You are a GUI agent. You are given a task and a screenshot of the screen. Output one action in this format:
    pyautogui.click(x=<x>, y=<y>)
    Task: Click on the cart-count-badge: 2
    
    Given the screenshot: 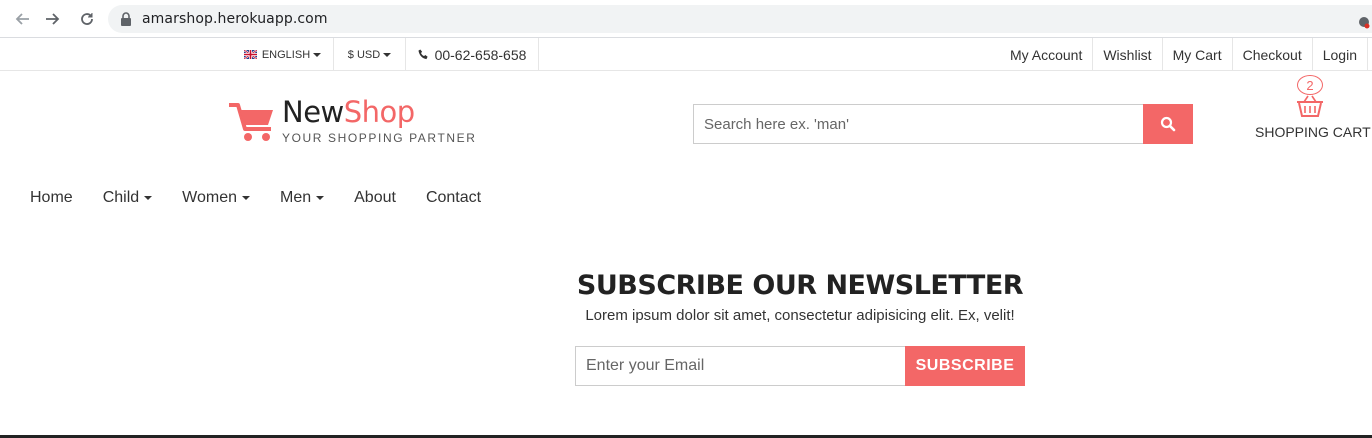 What is the action you would take?
    pyautogui.click(x=1310, y=85)
    